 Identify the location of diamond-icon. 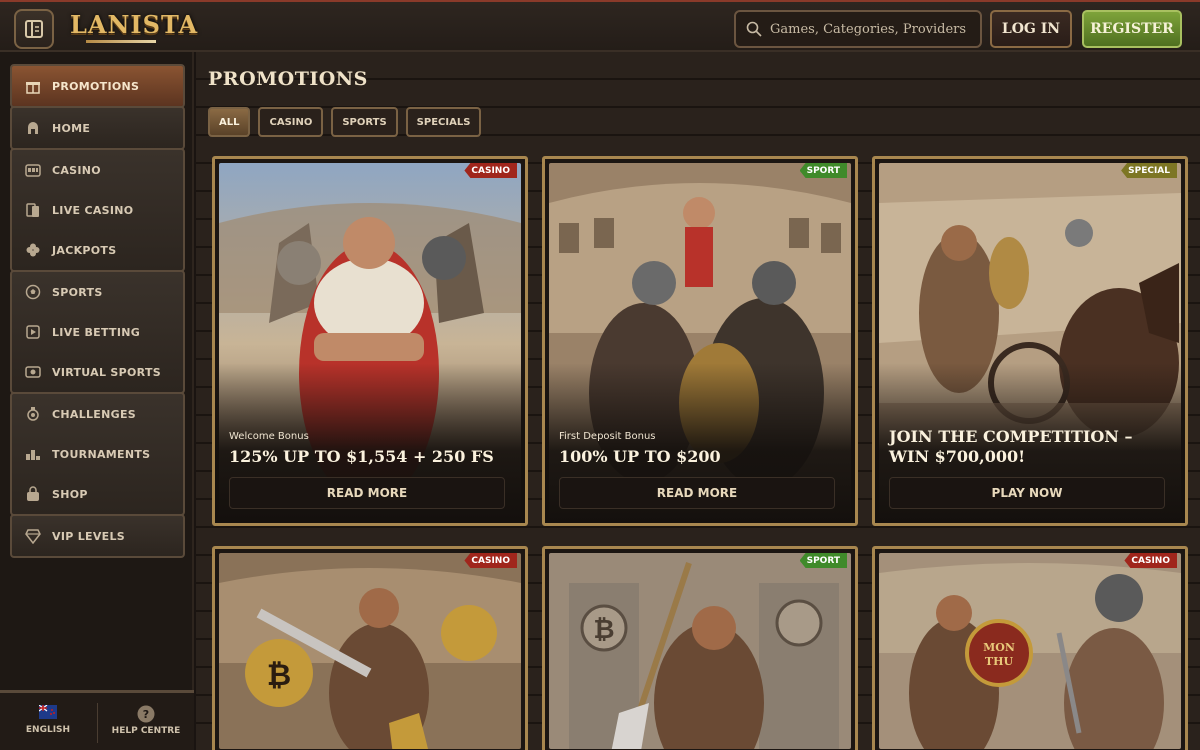
(33, 536).